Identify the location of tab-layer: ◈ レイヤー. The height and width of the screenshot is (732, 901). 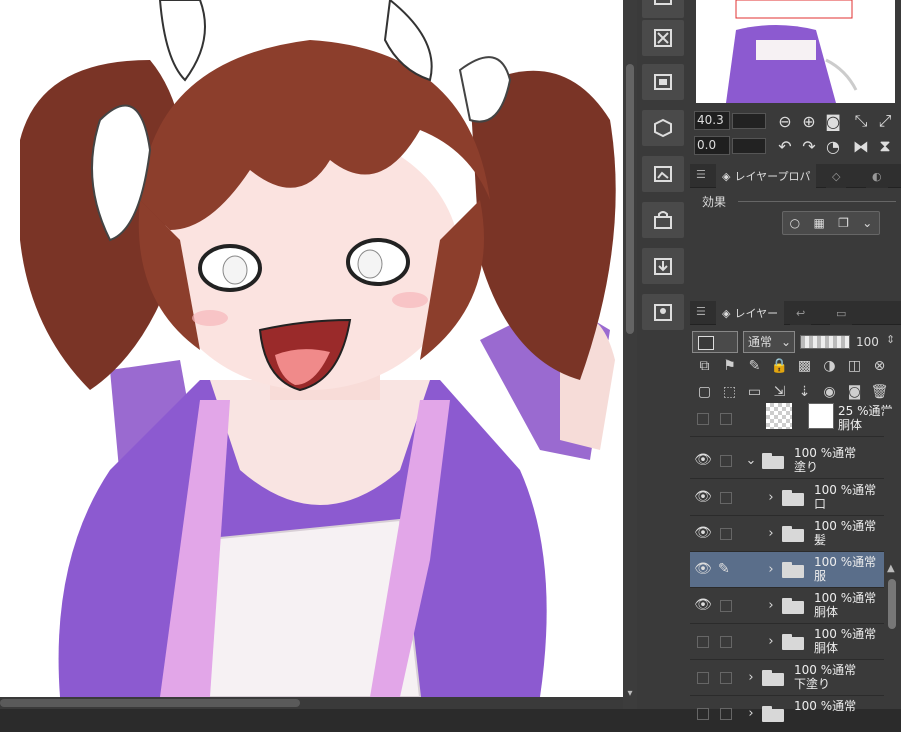
(750, 313).